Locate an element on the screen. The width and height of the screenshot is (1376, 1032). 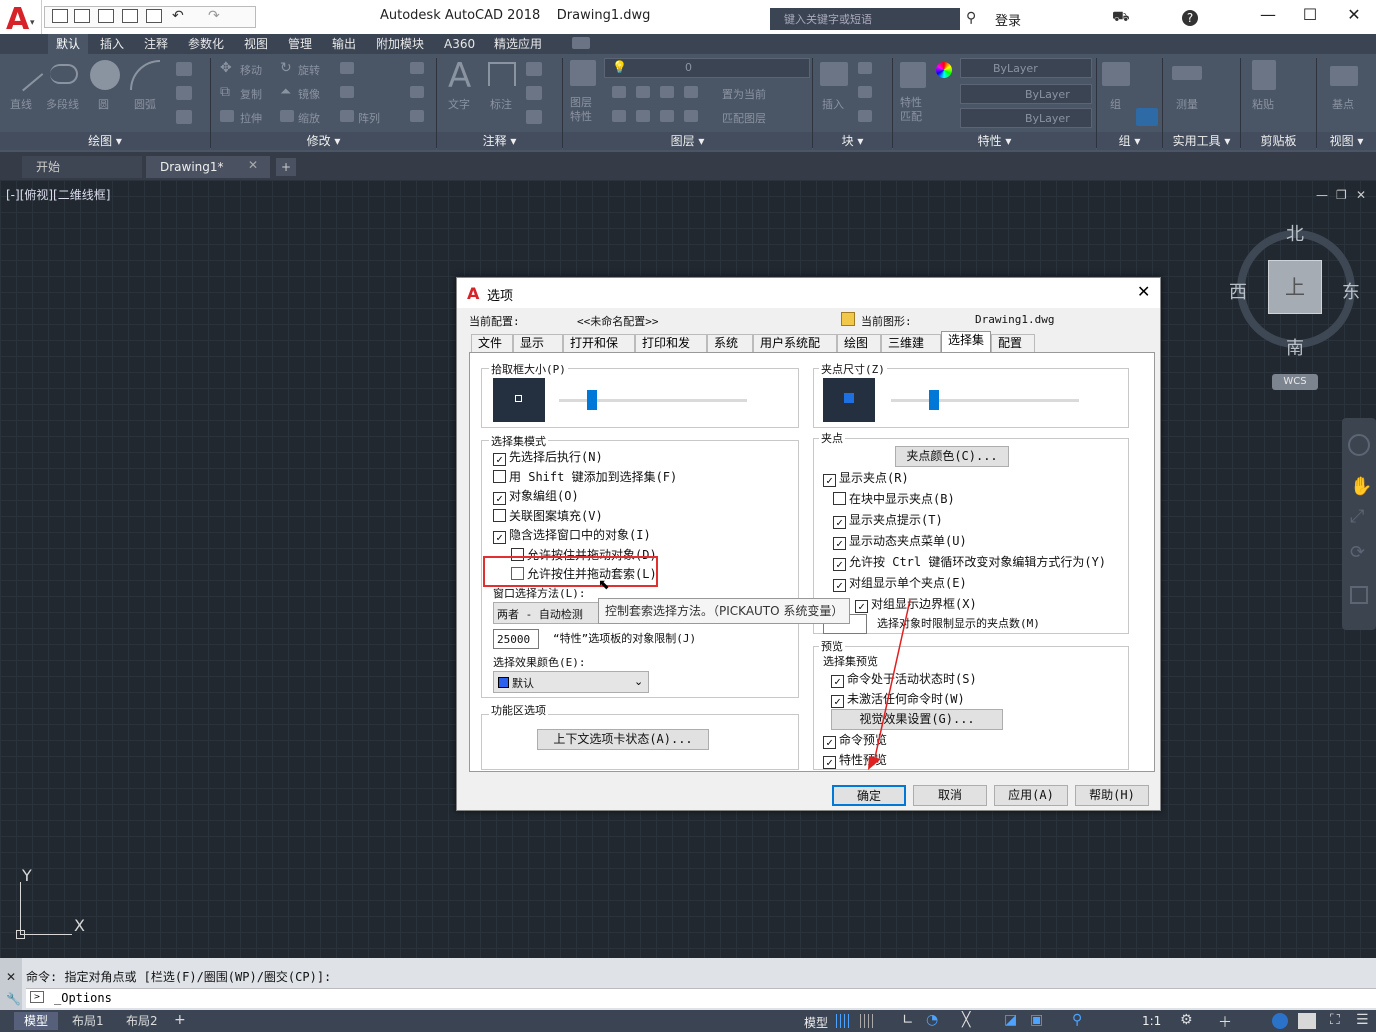
layer-thaw-icon is located at coordinates (667, 116).